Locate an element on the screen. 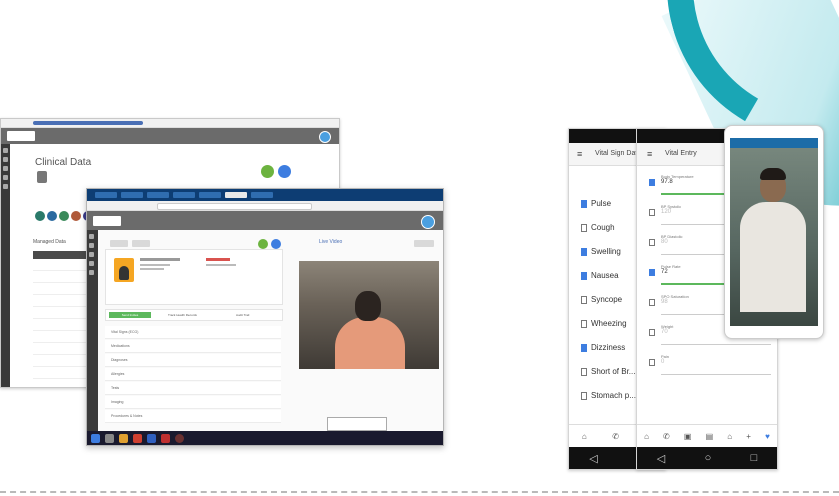 The image size is (839, 496). video-feed is located at coordinates (369, 315).